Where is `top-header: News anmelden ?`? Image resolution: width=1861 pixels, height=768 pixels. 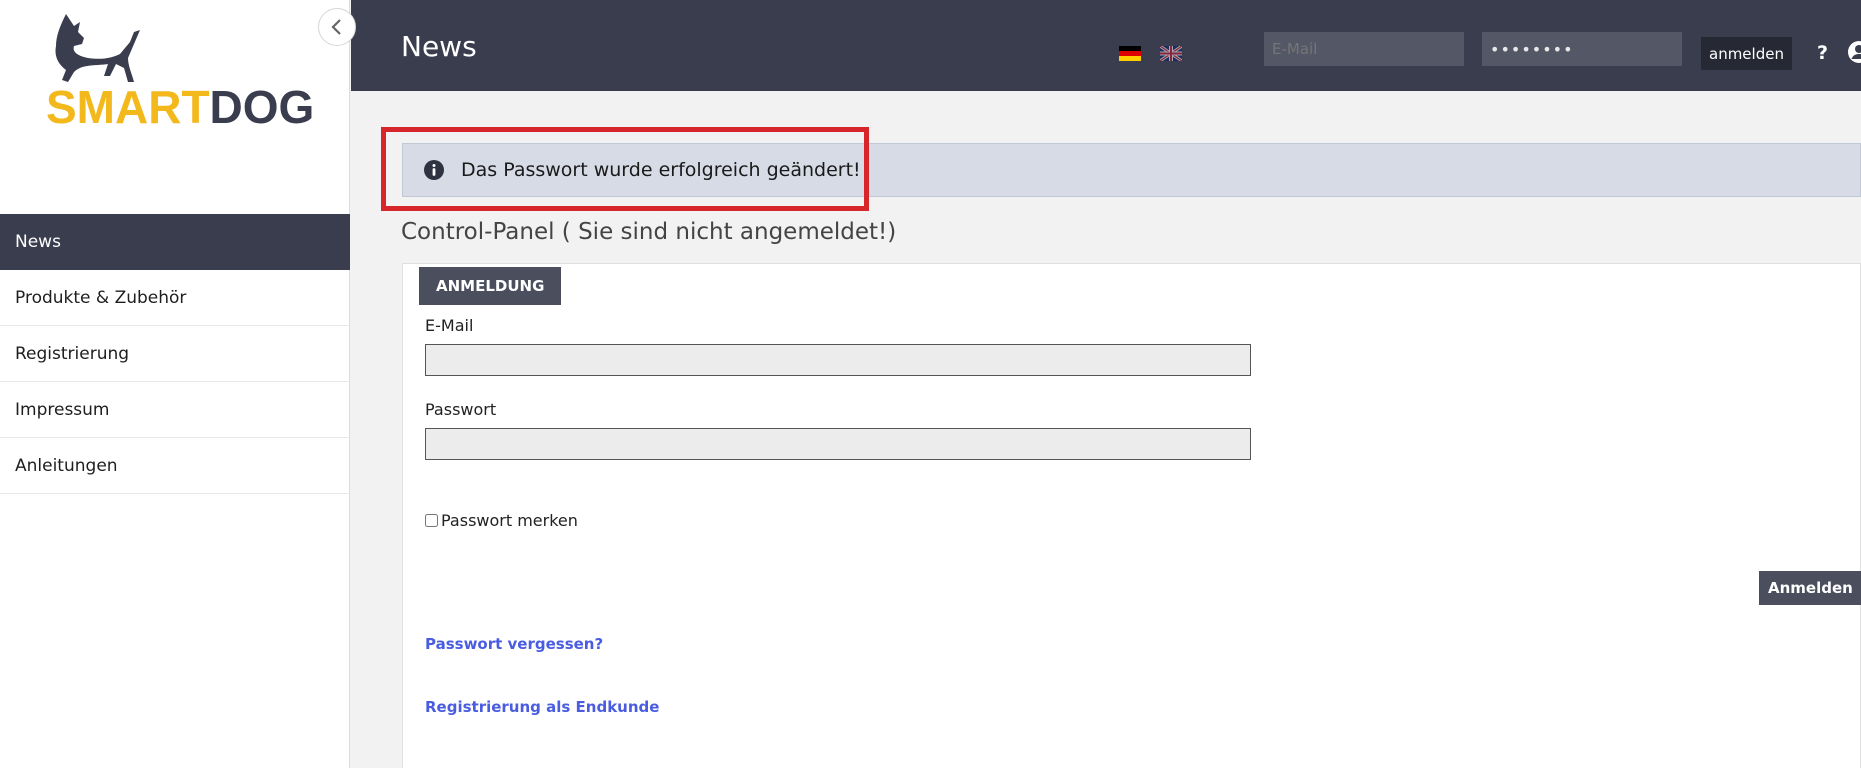 top-header: News anmelden ? is located at coordinates (1106, 45).